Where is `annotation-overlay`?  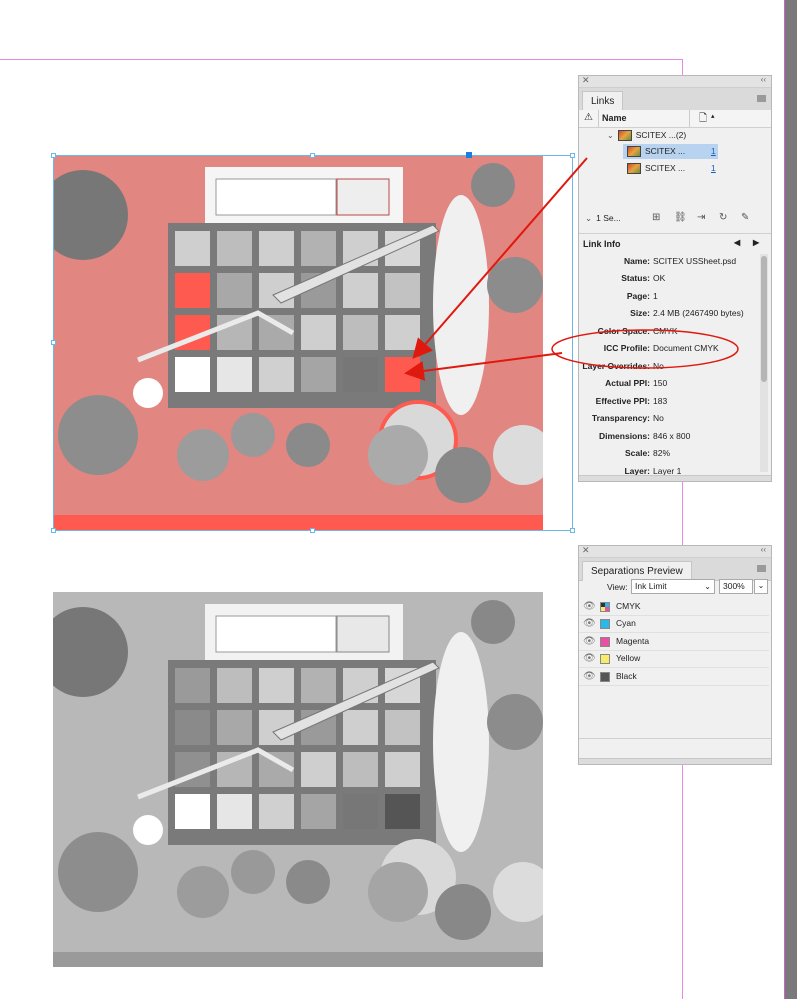
annotation-overlay is located at coordinates (571, 269).